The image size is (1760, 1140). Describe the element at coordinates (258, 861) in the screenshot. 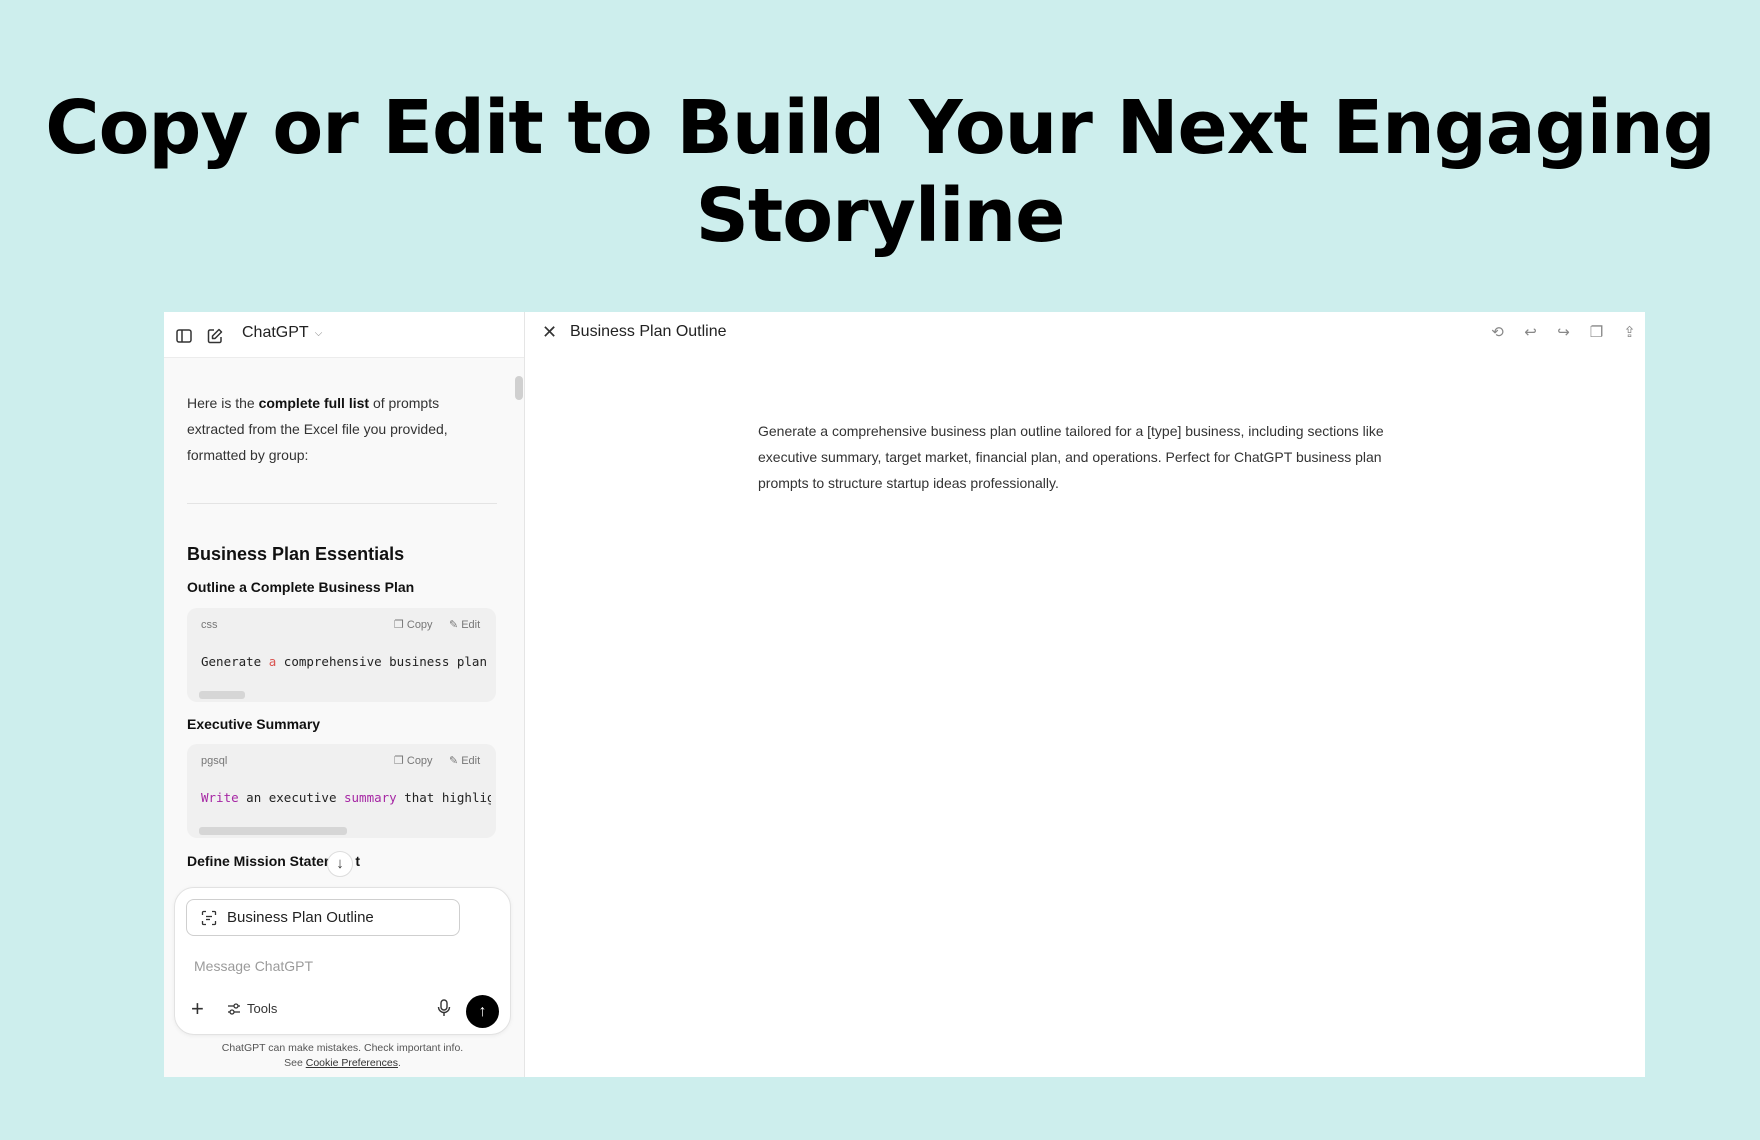

I see `truncated-heading-start: Define Mission Stater` at that location.